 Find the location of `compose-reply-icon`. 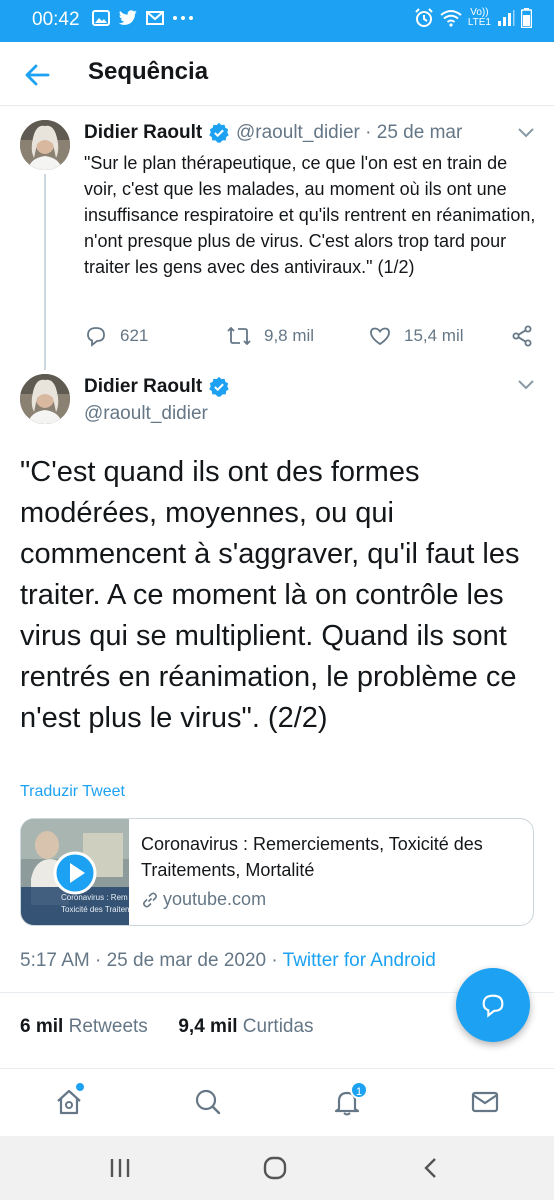

compose-reply-icon is located at coordinates (493, 1006).